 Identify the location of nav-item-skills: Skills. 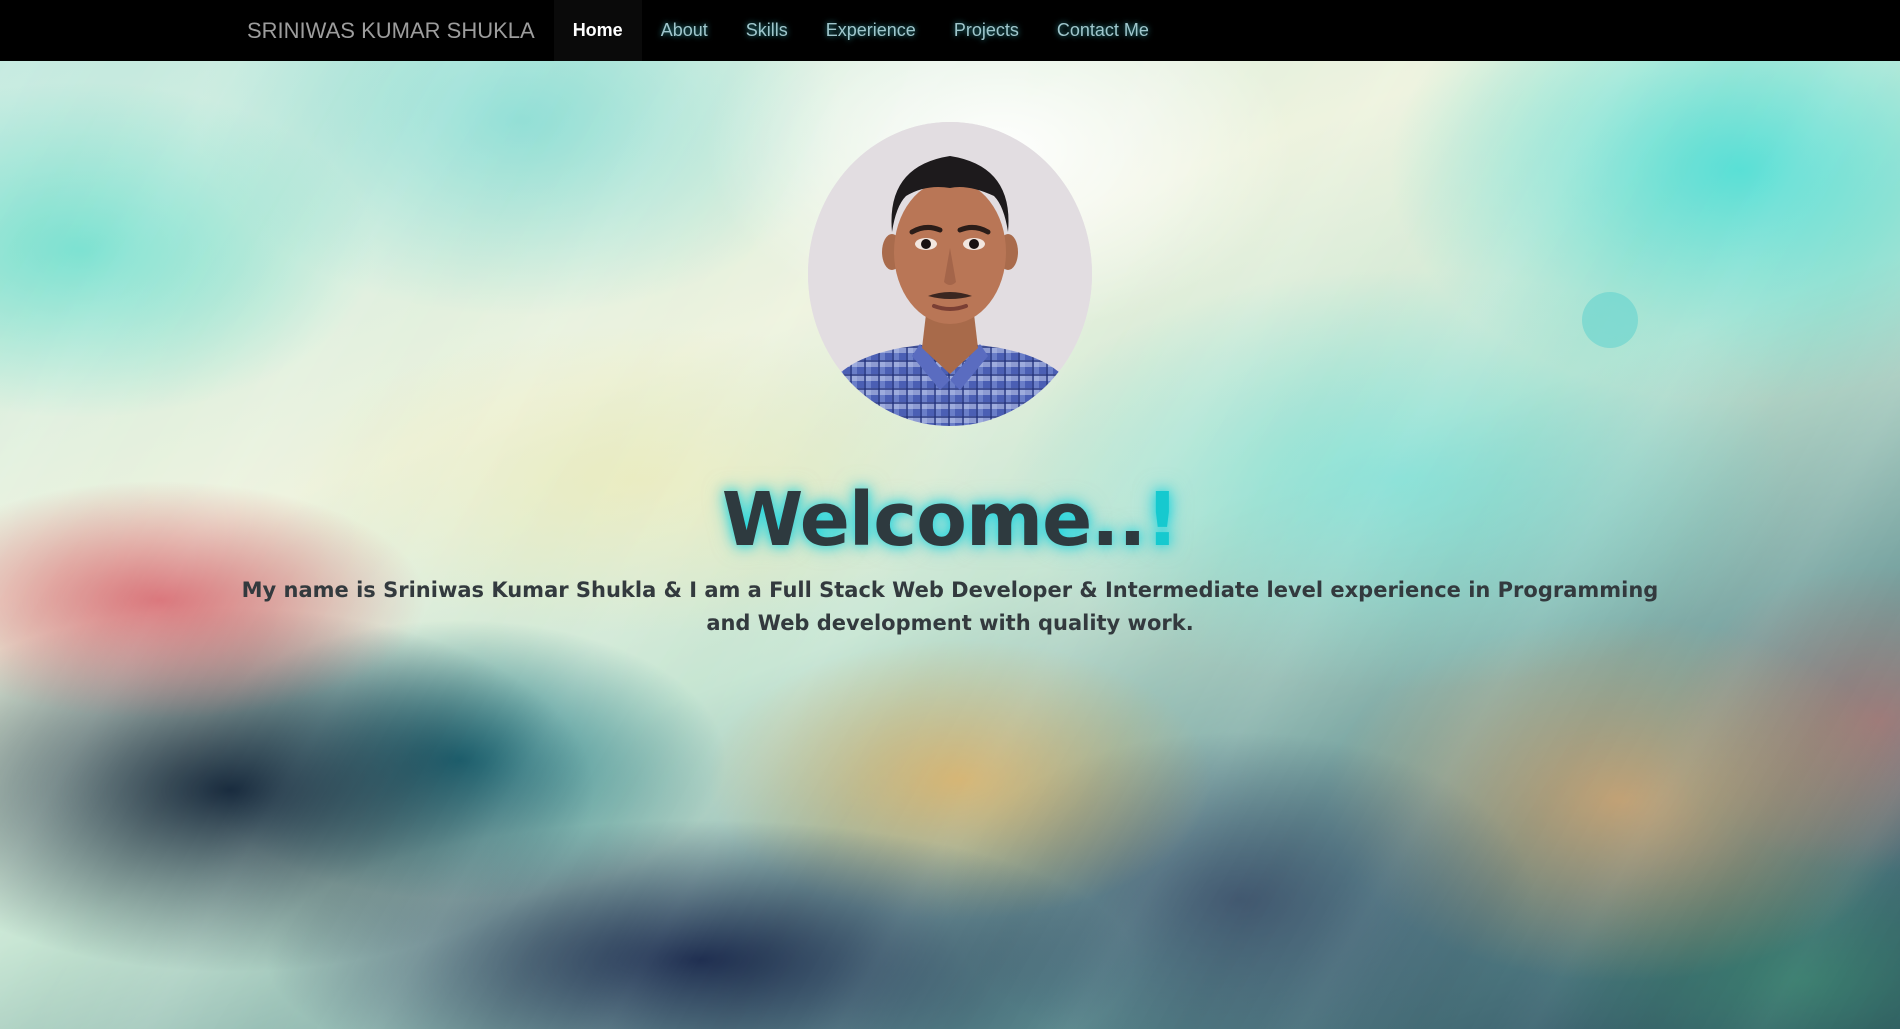
(767, 30).